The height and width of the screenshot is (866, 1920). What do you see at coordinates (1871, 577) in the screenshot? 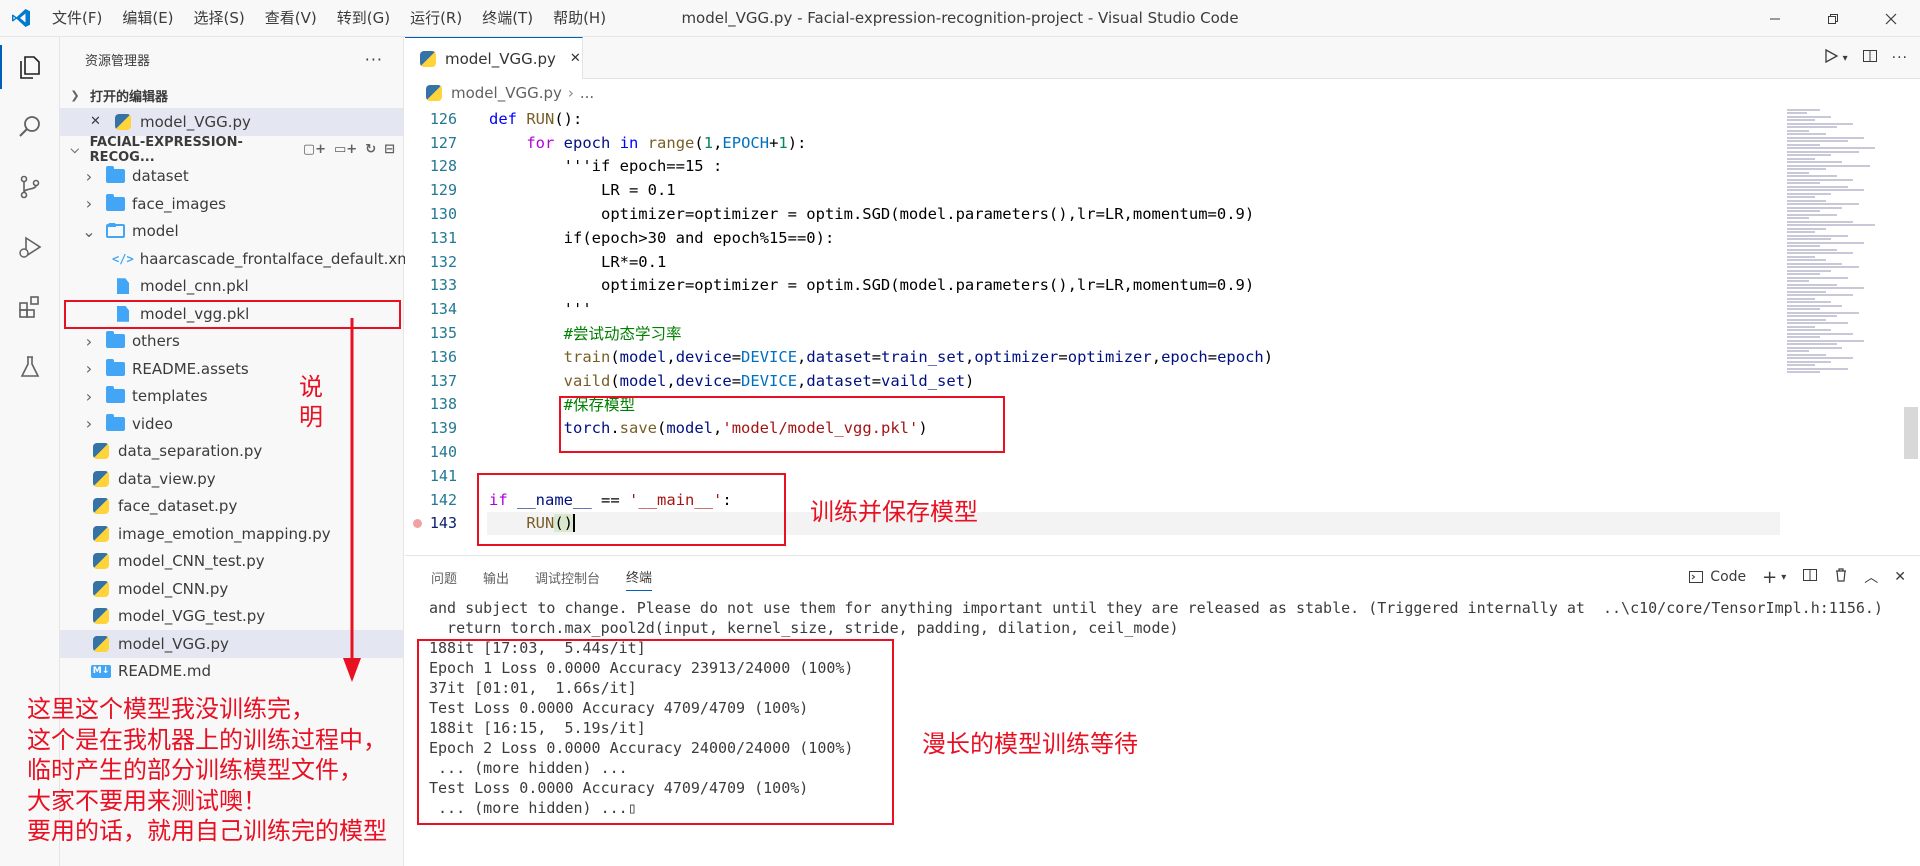
I see `chevron-up-icon: ︿` at bounding box center [1871, 577].